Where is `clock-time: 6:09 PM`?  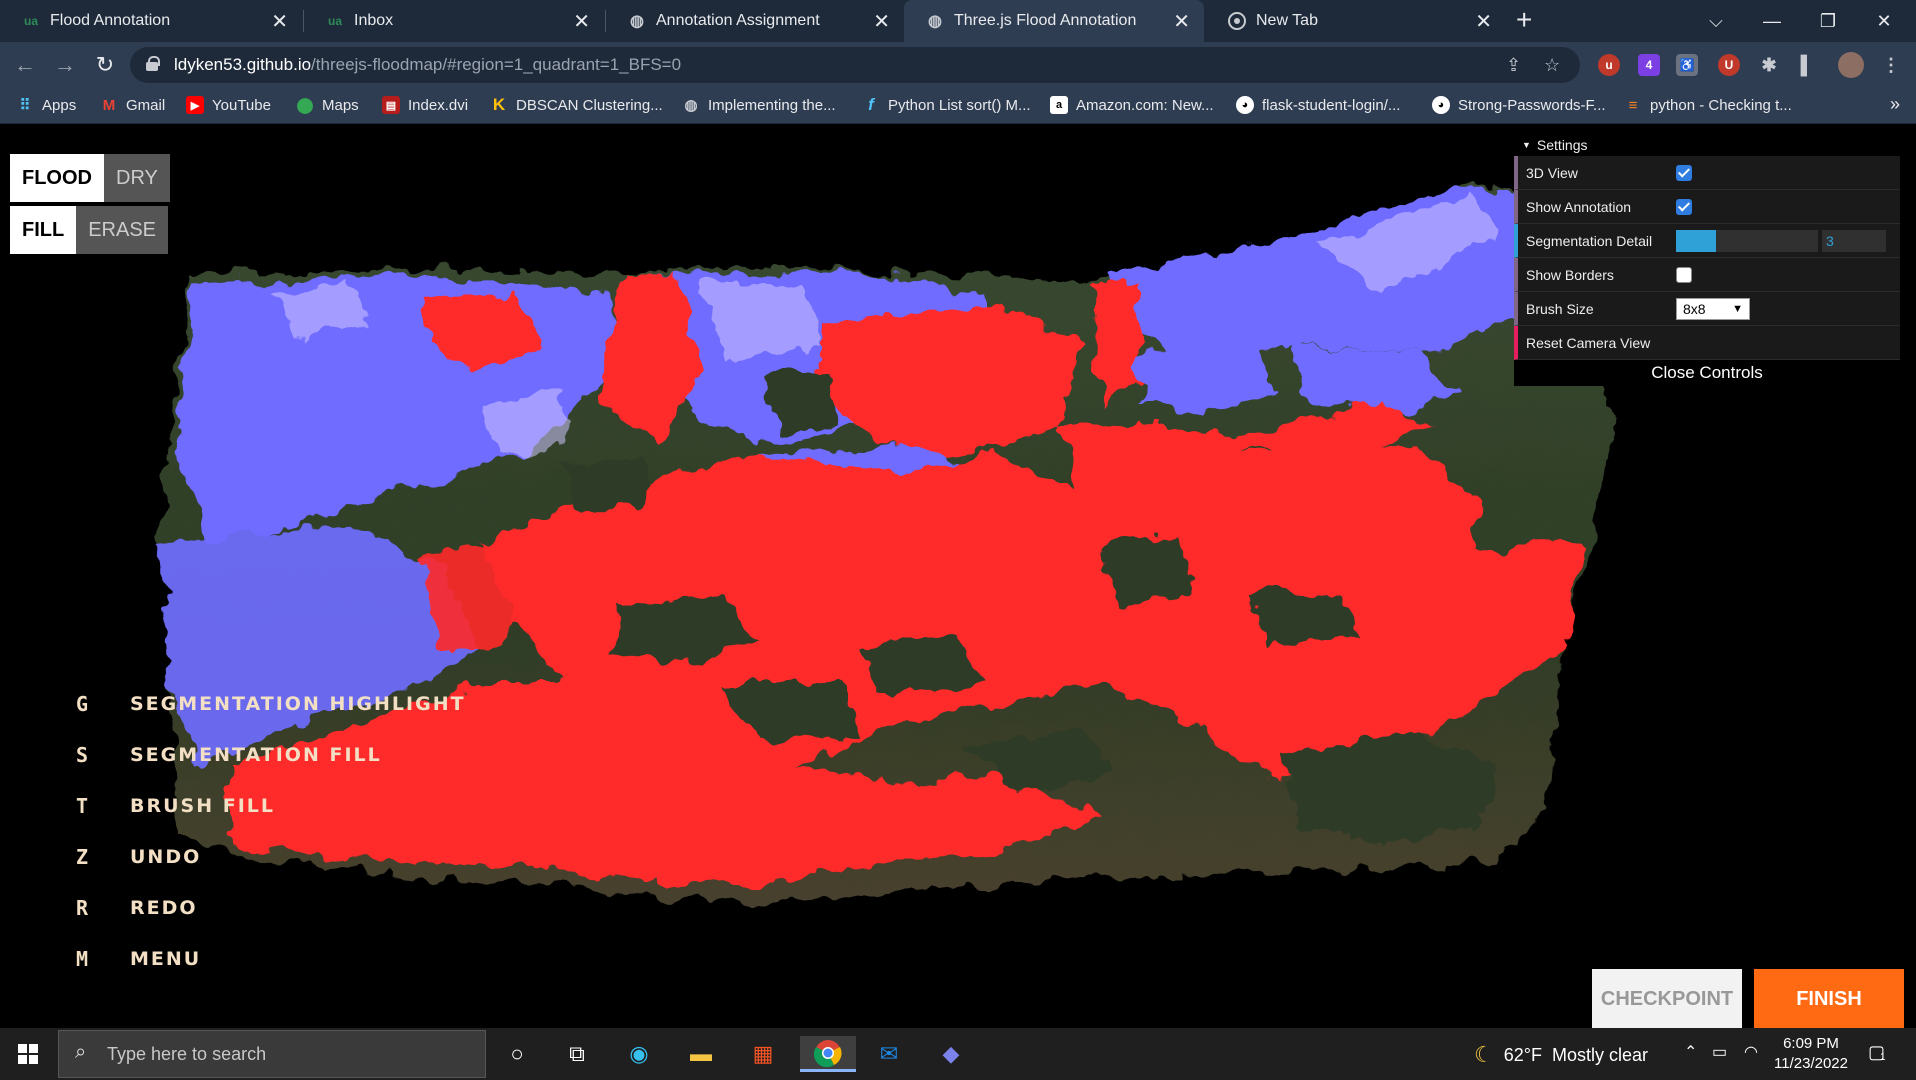 clock-time: 6:09 PM is located at coordinates (1811, 1043).